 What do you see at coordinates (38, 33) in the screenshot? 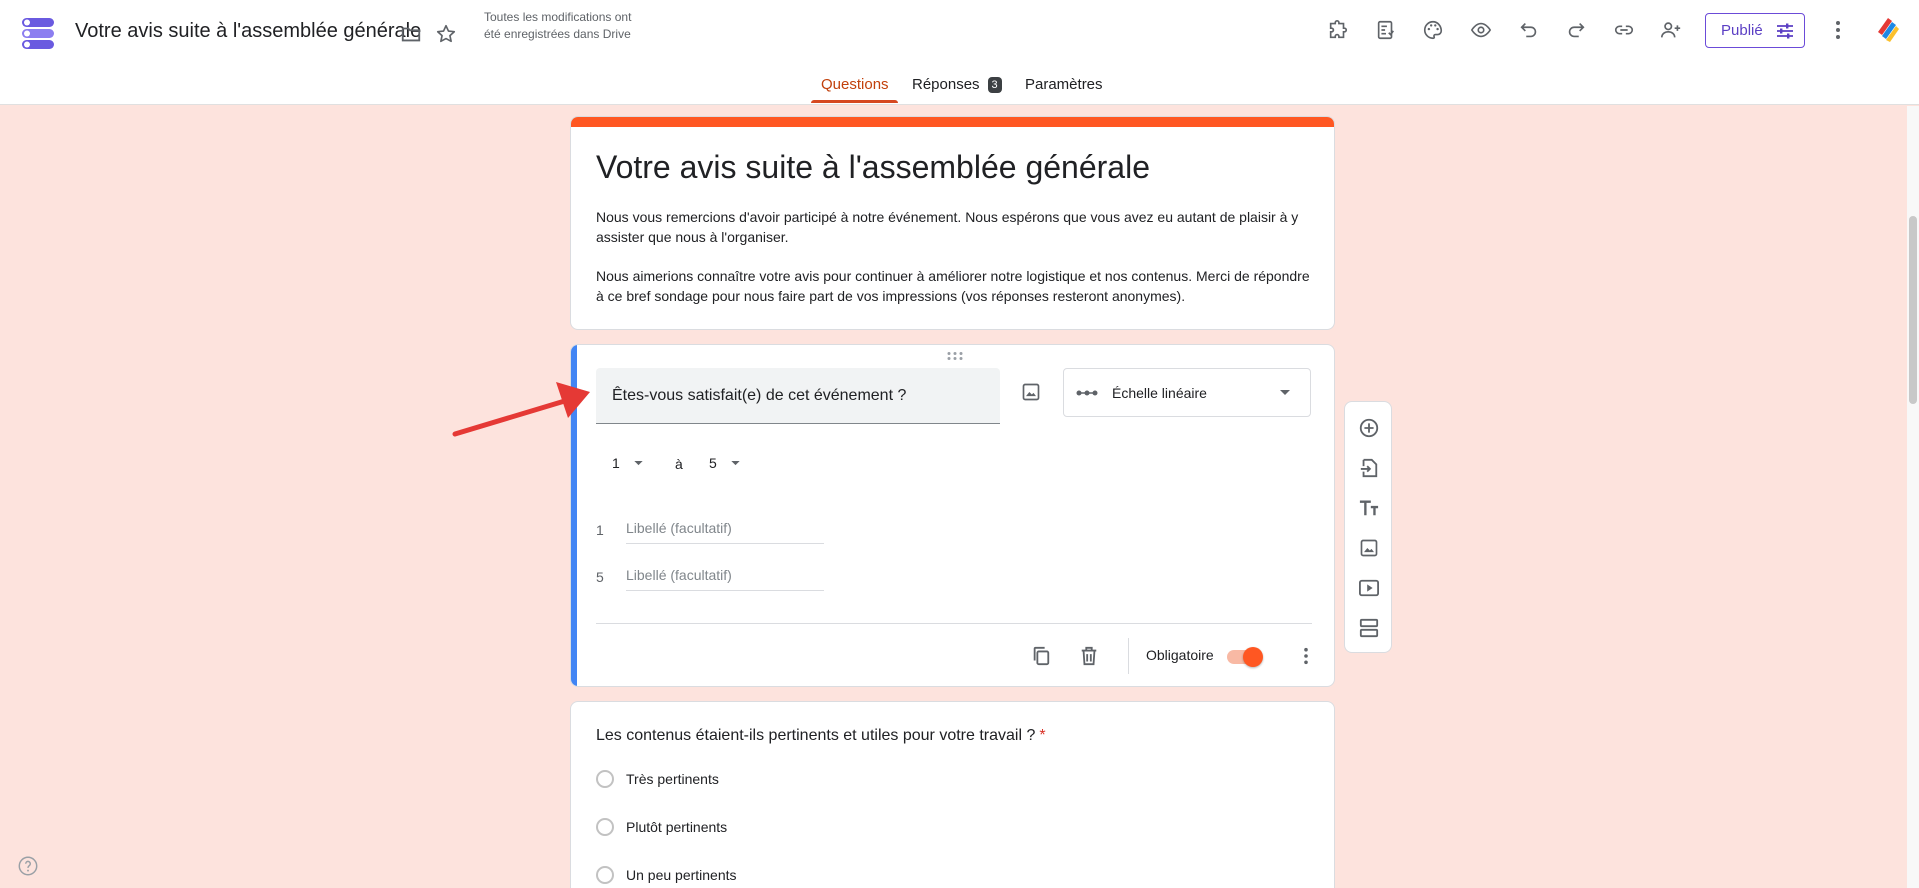
I see `forms-logo-icon` at bounding box center [38, 33].